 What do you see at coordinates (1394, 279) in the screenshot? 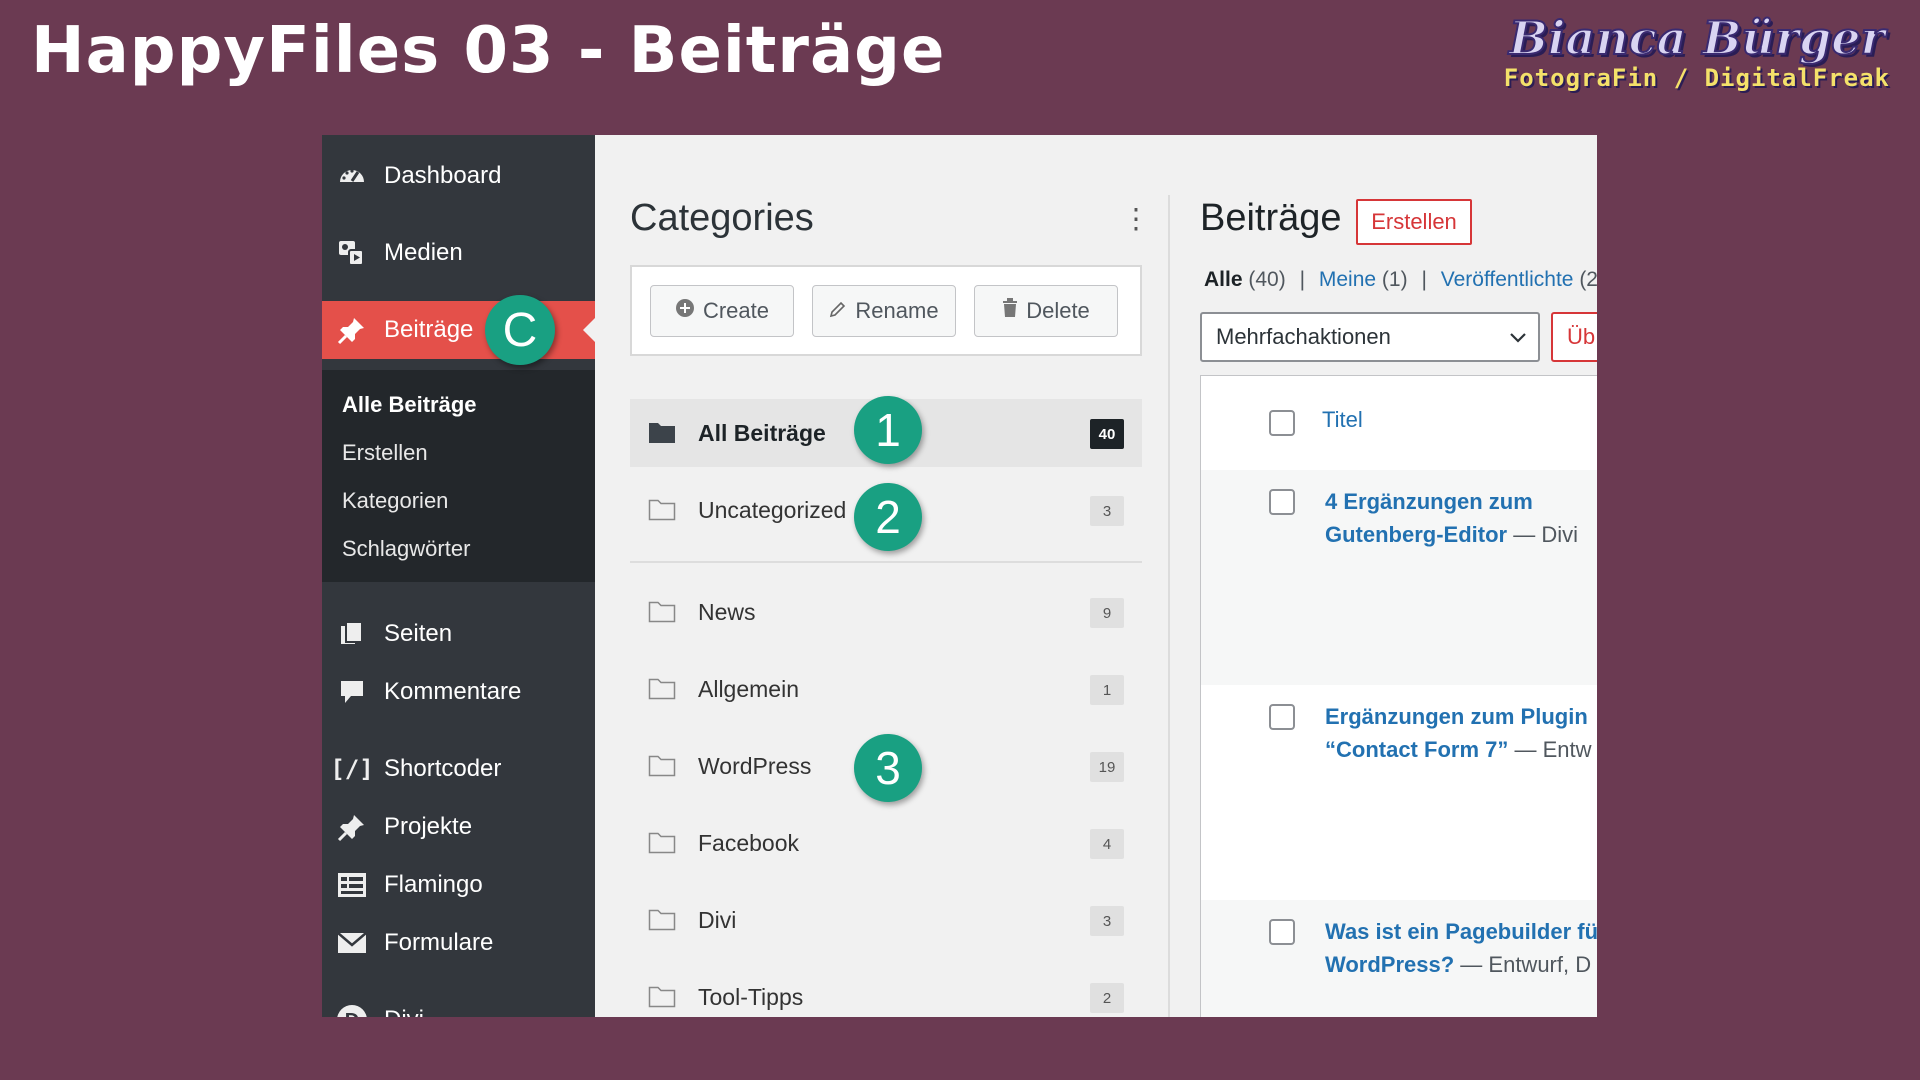
I see `filter-mine-count: (1)` at bounding box center [1394, 279].